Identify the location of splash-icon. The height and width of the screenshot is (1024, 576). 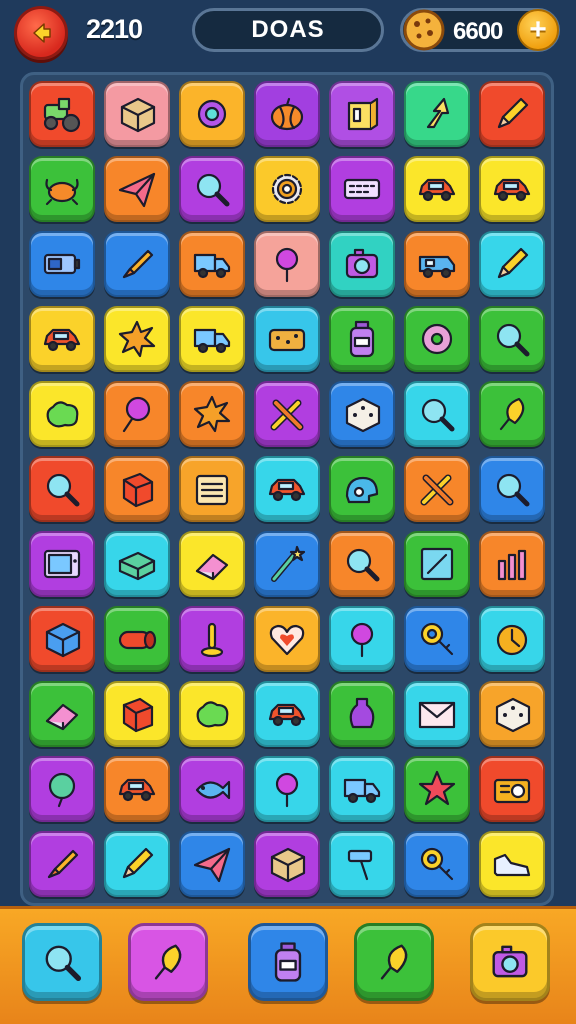
(212, 414).